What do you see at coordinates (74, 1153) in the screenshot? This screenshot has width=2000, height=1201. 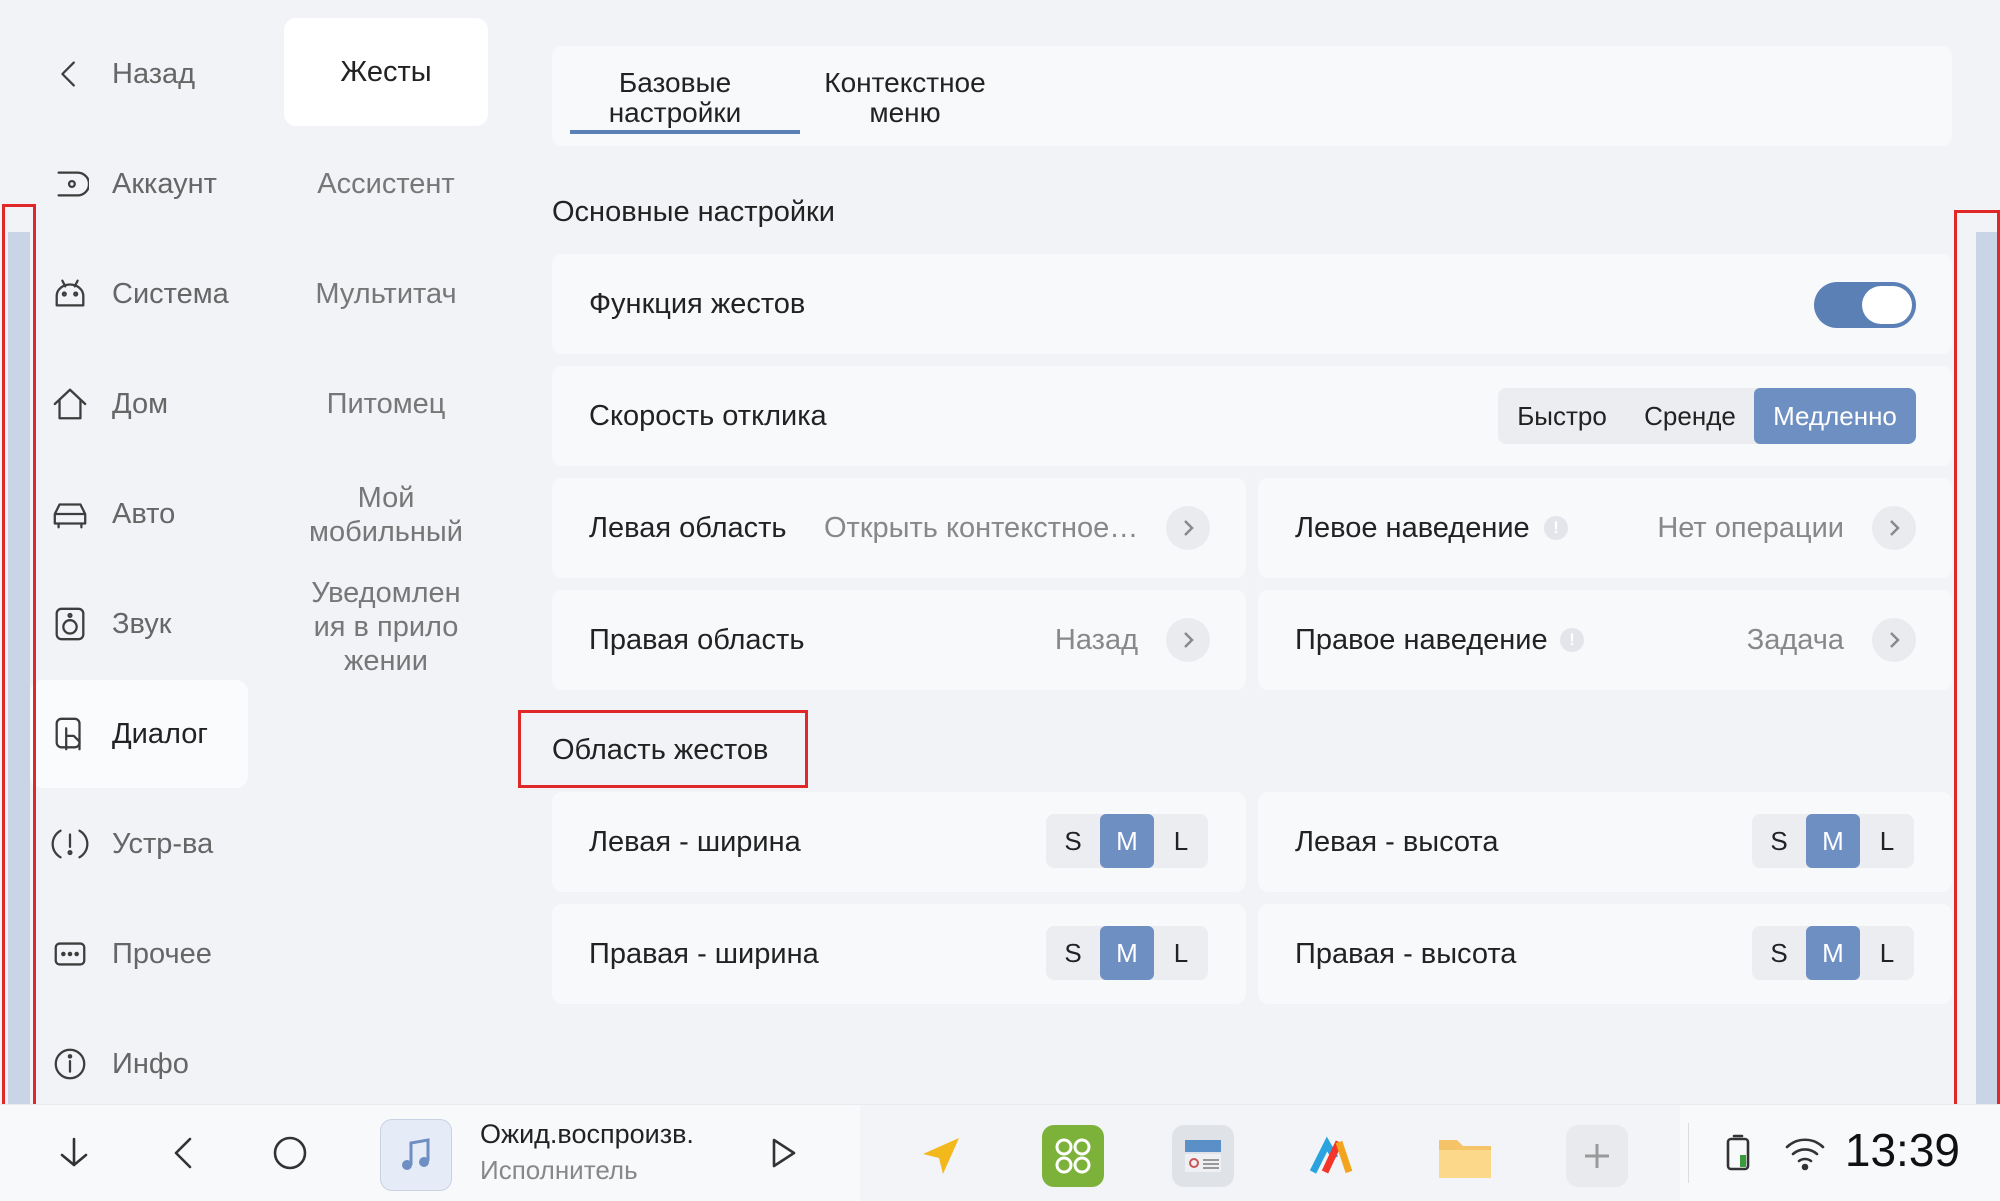 I see `collapse-down-icon` at bounding box center [74, 1153].